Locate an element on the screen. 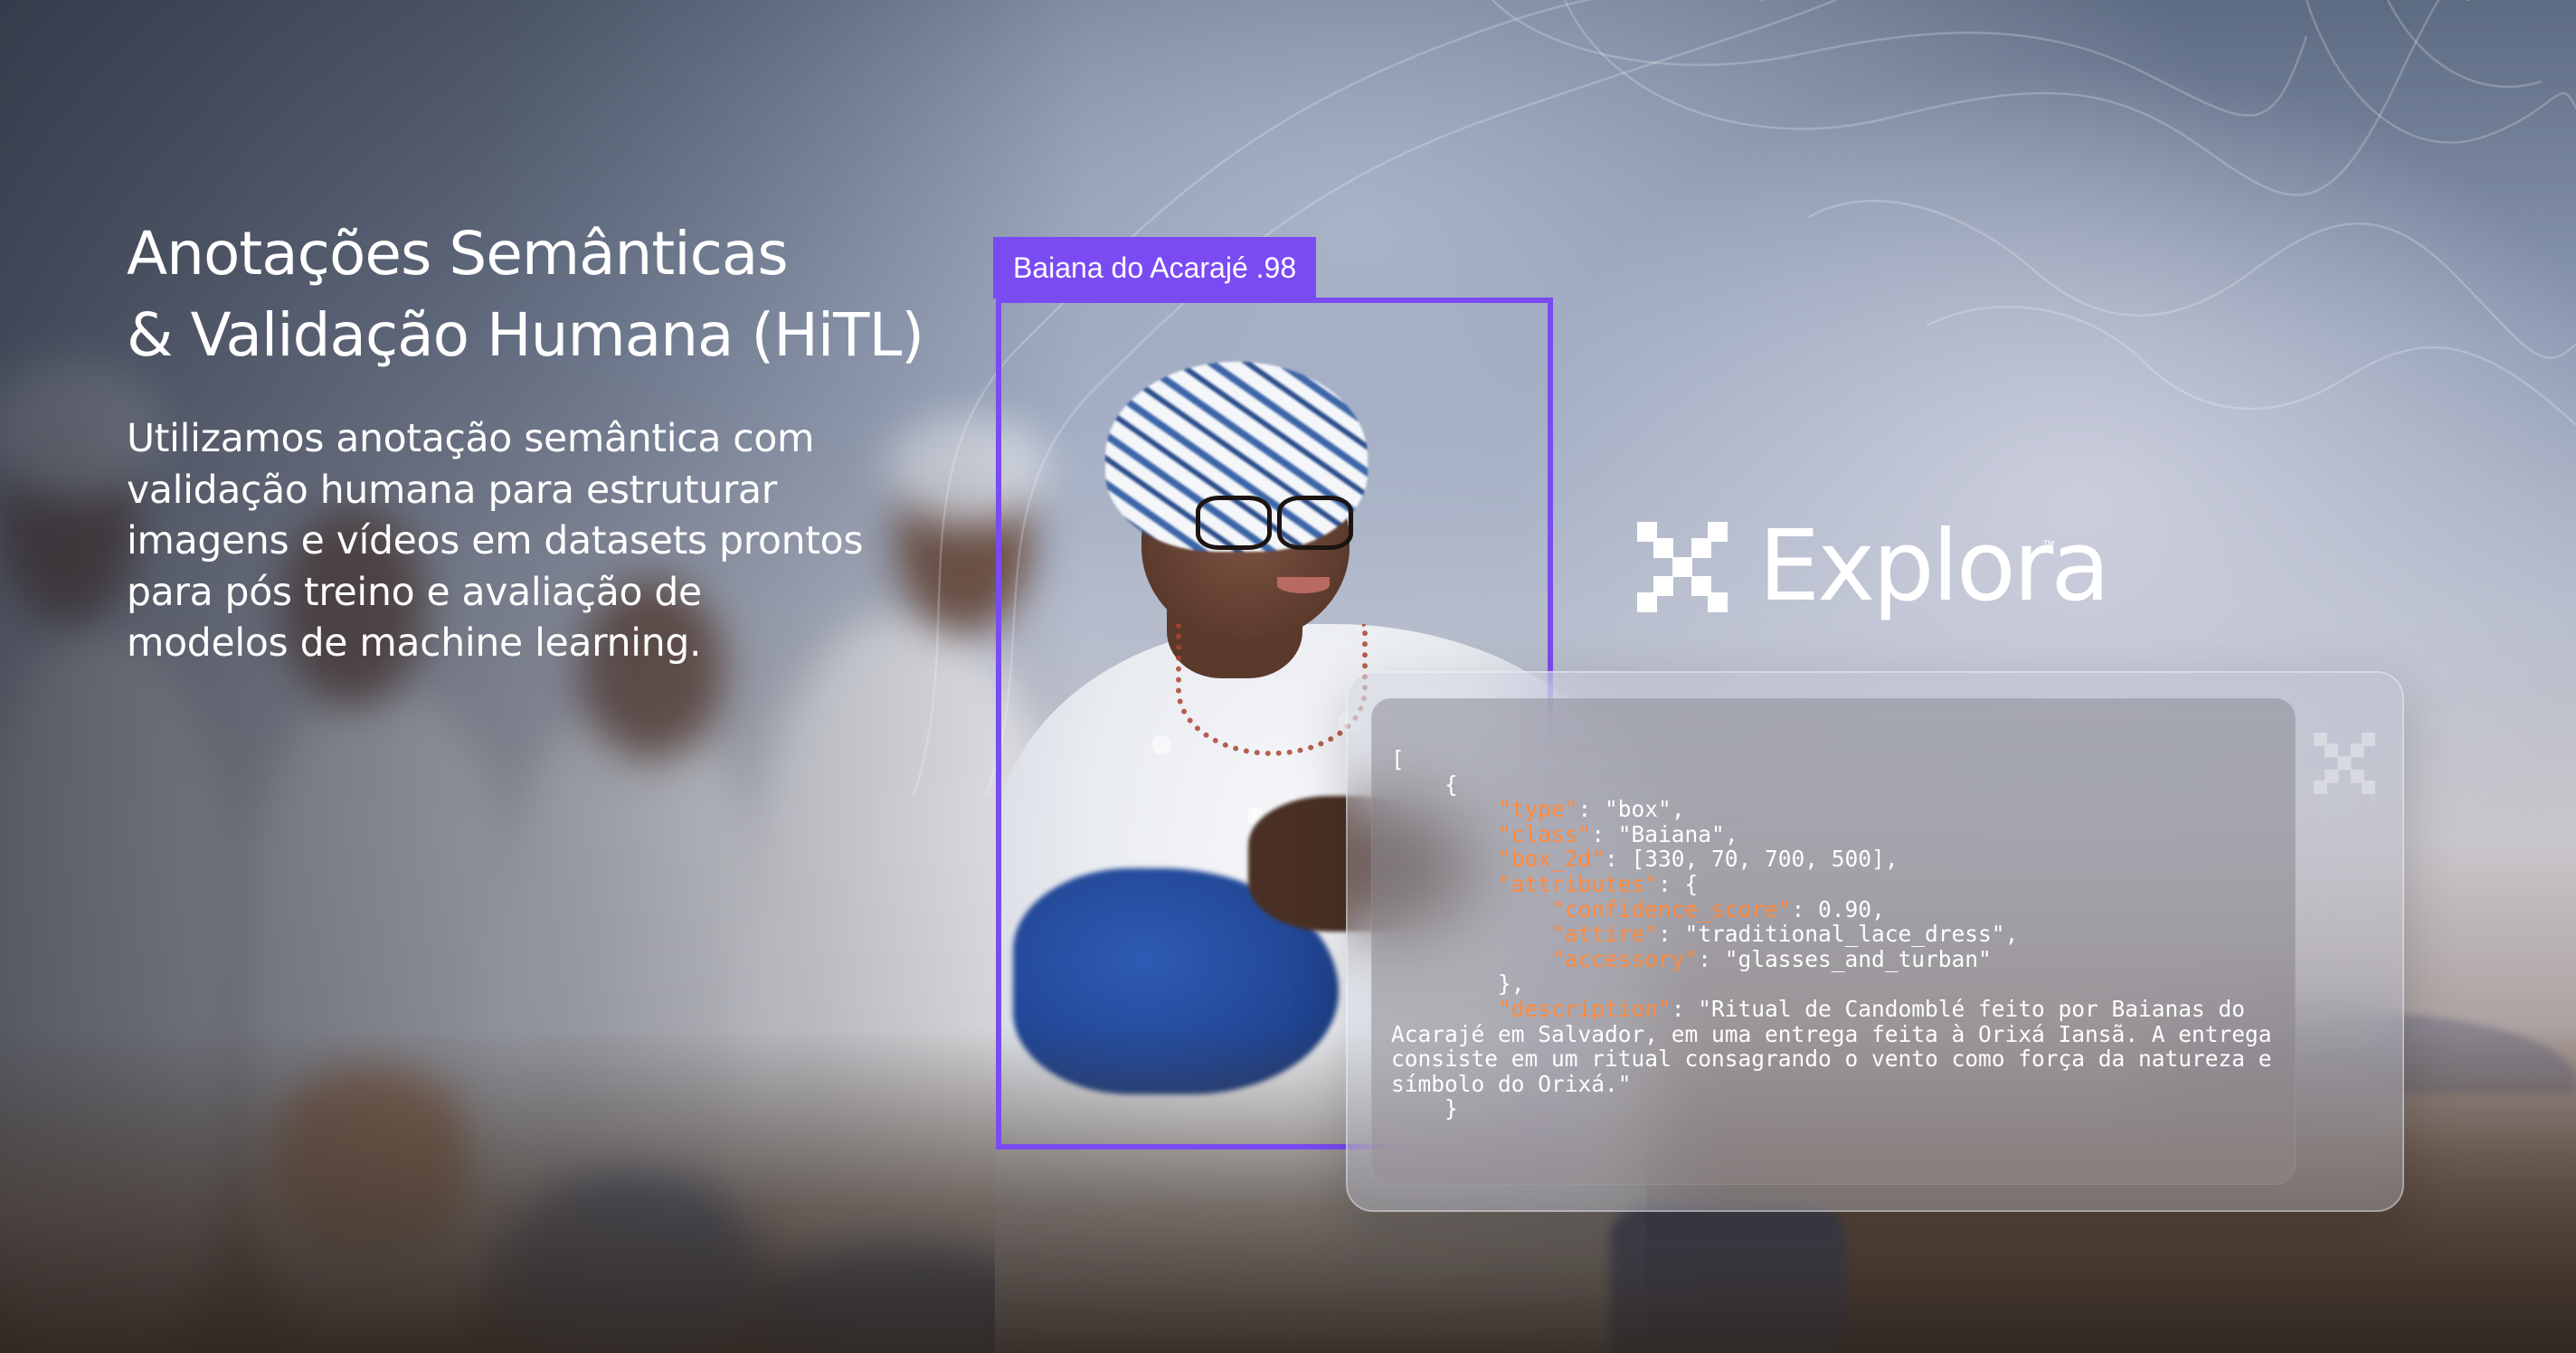  code-value: símbolo do Orixá." is located at coordinates (1511, 1083).